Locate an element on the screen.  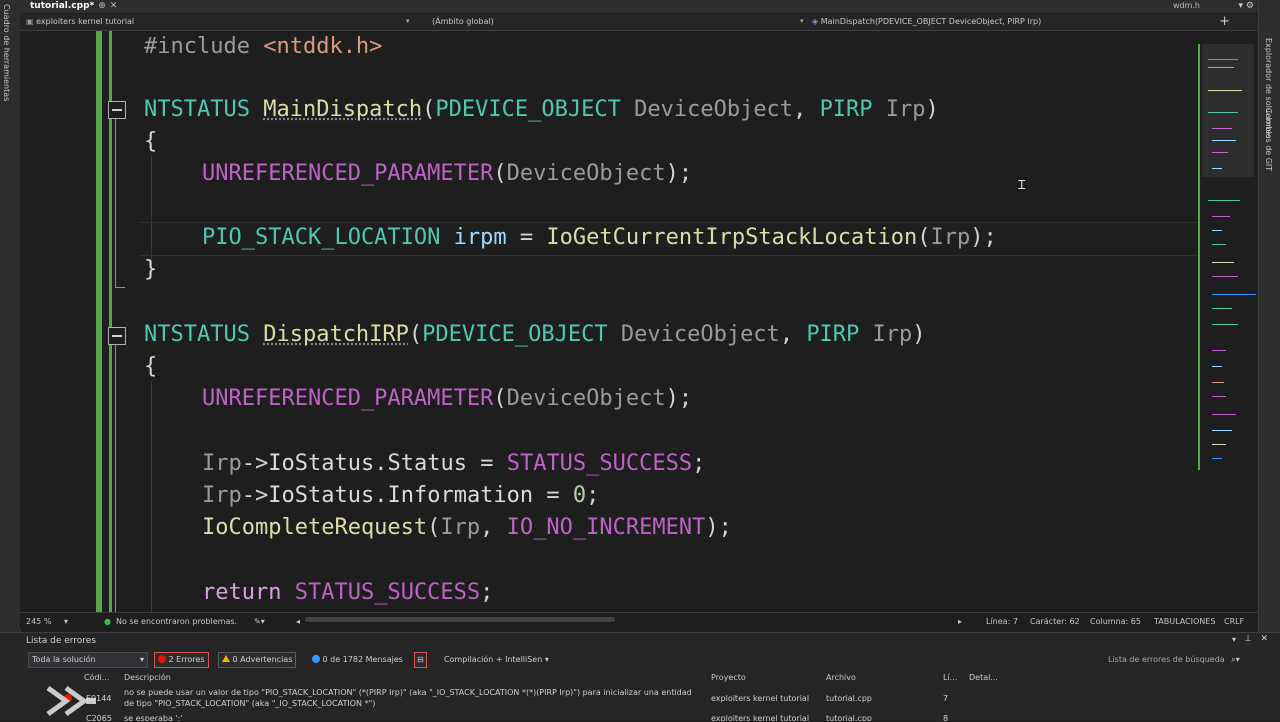
error-list-title: Lista de errores is located at coordinates (61, 641).